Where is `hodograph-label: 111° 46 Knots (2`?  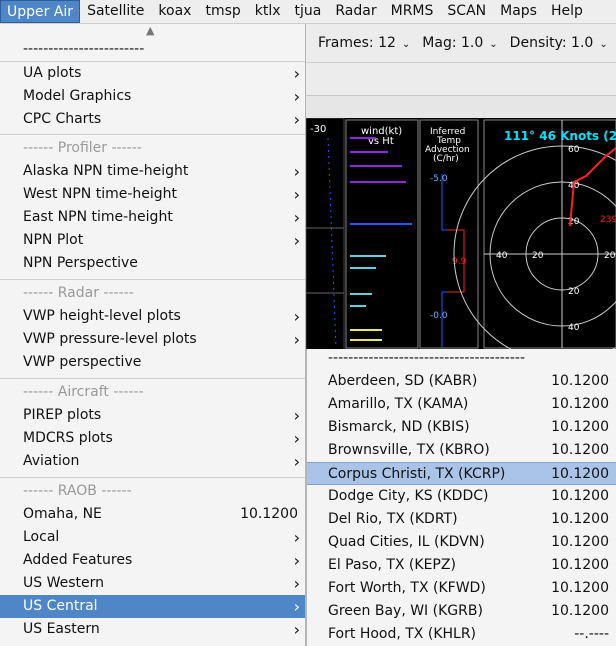 hodograph-label: 111° 46 Knots (2 is located at coordinates (560, 136).